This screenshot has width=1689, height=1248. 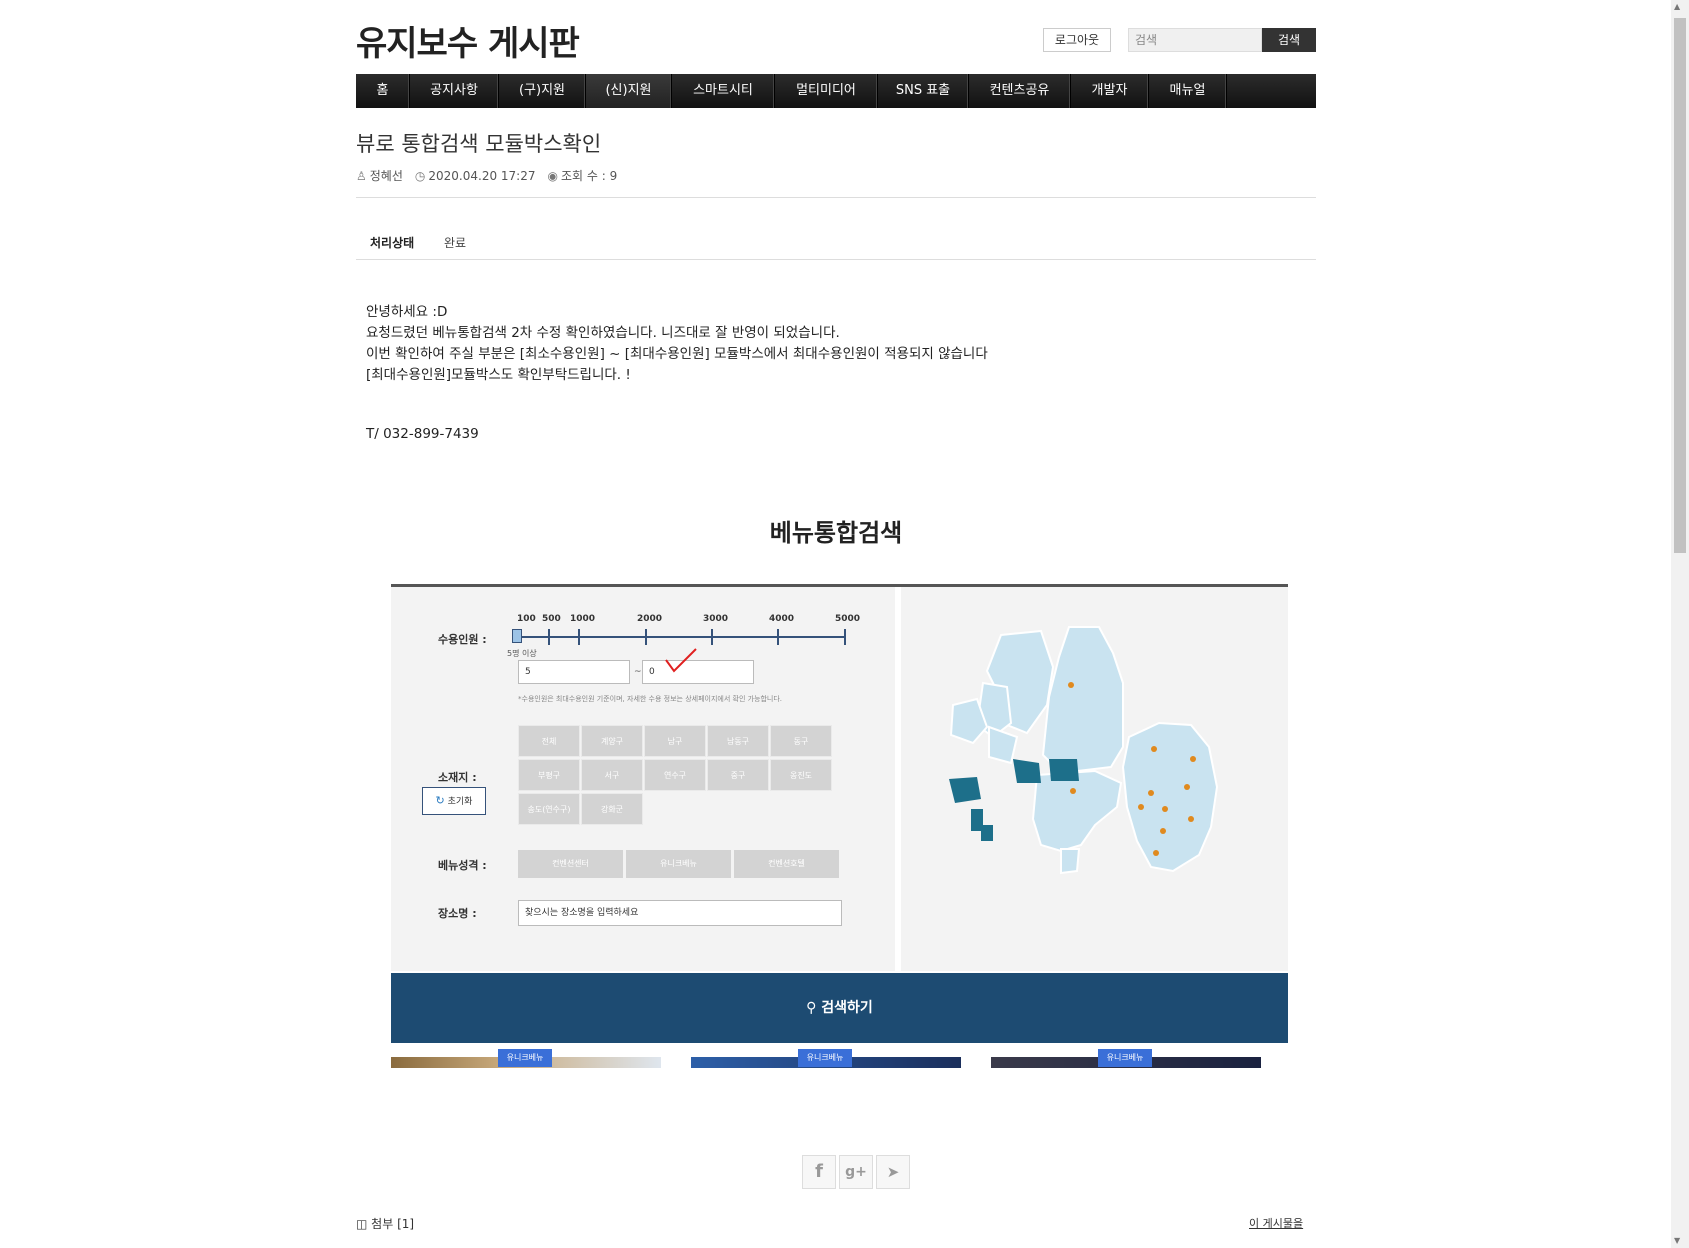 I want to click on scale-number: 1000, so click(x=583, y=619).